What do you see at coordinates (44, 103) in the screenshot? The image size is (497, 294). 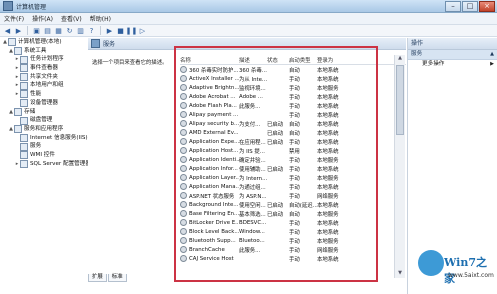 I see `tree-item: 设备管理器` at bounding box center [44, 103].